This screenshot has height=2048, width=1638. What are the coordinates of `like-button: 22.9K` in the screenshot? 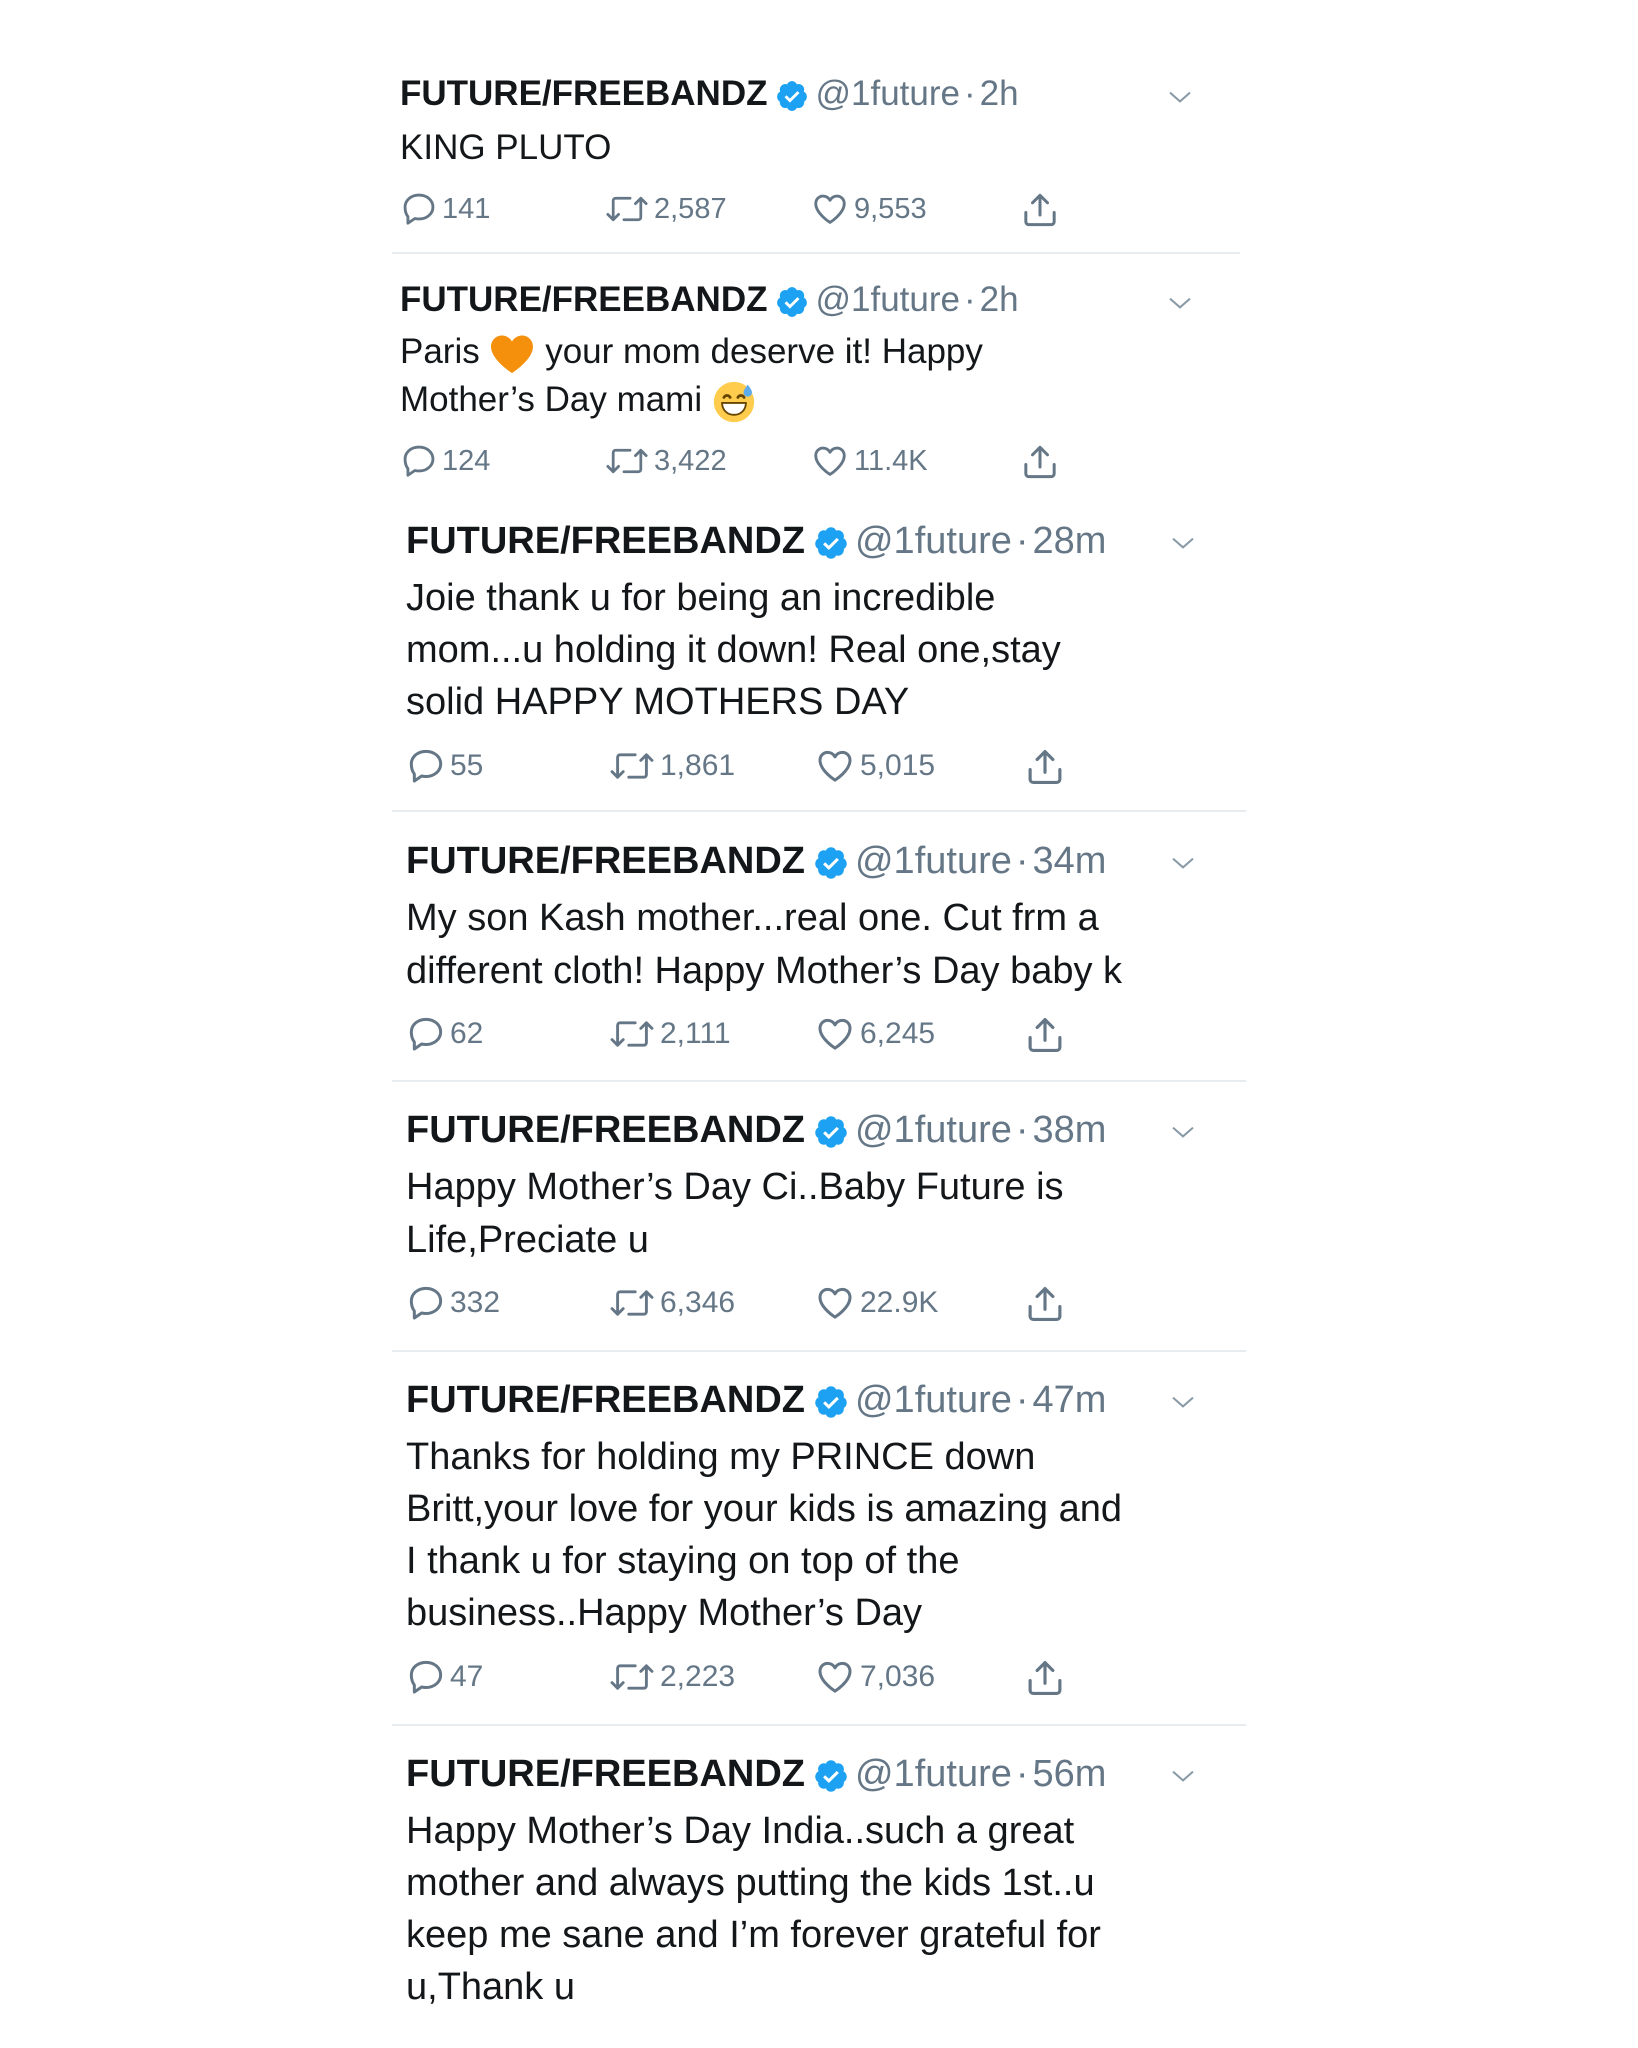 It's located at (876, 1303).